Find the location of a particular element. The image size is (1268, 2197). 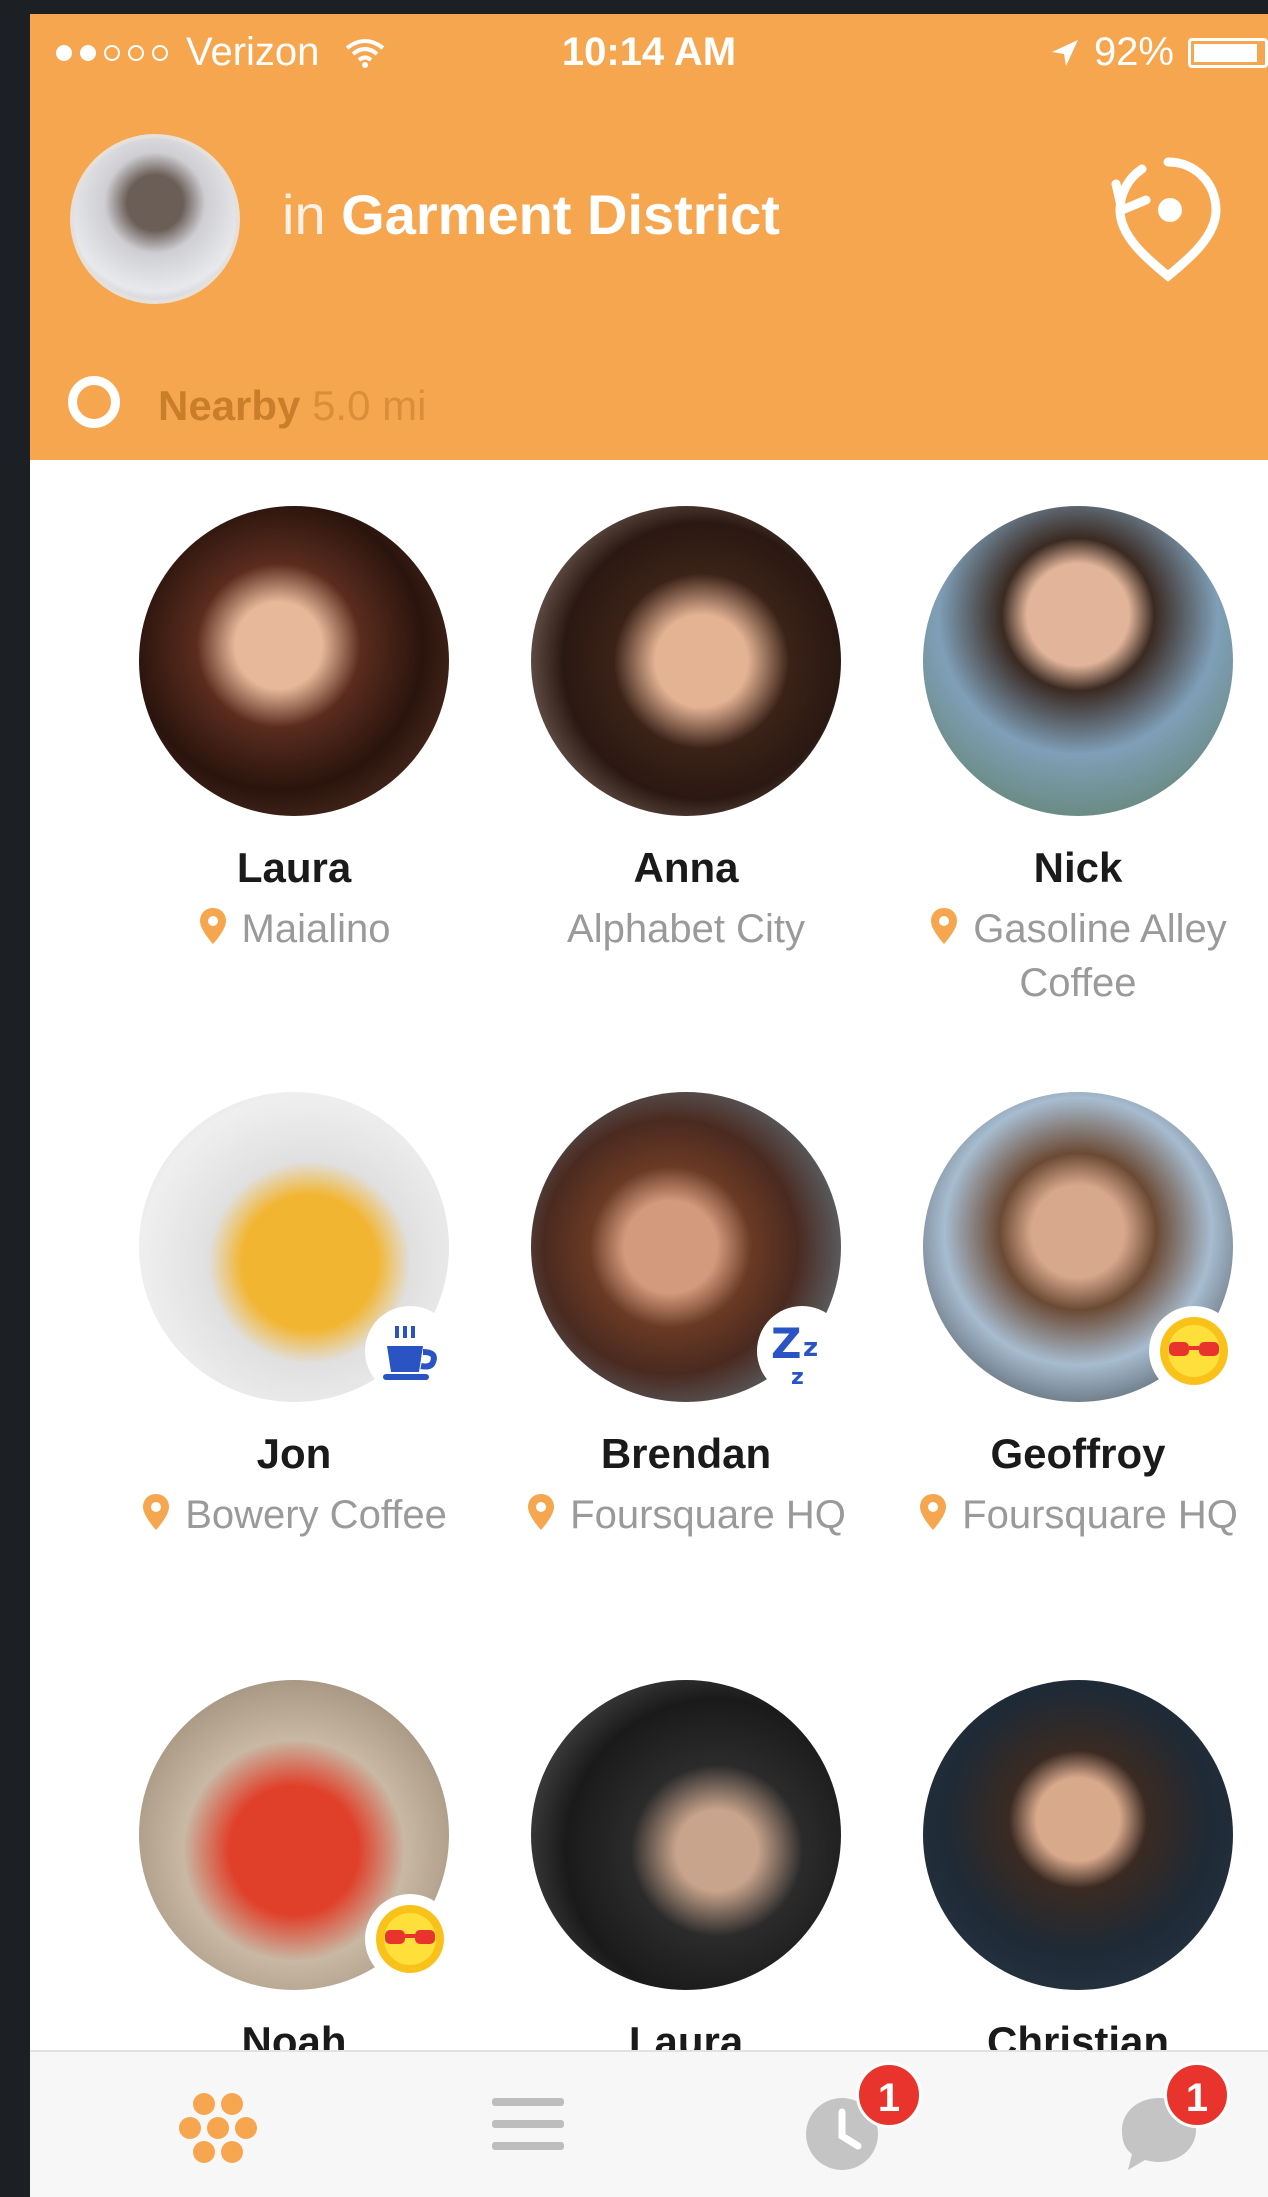

title-row: in Garment District is located at coordinates (649, 209).